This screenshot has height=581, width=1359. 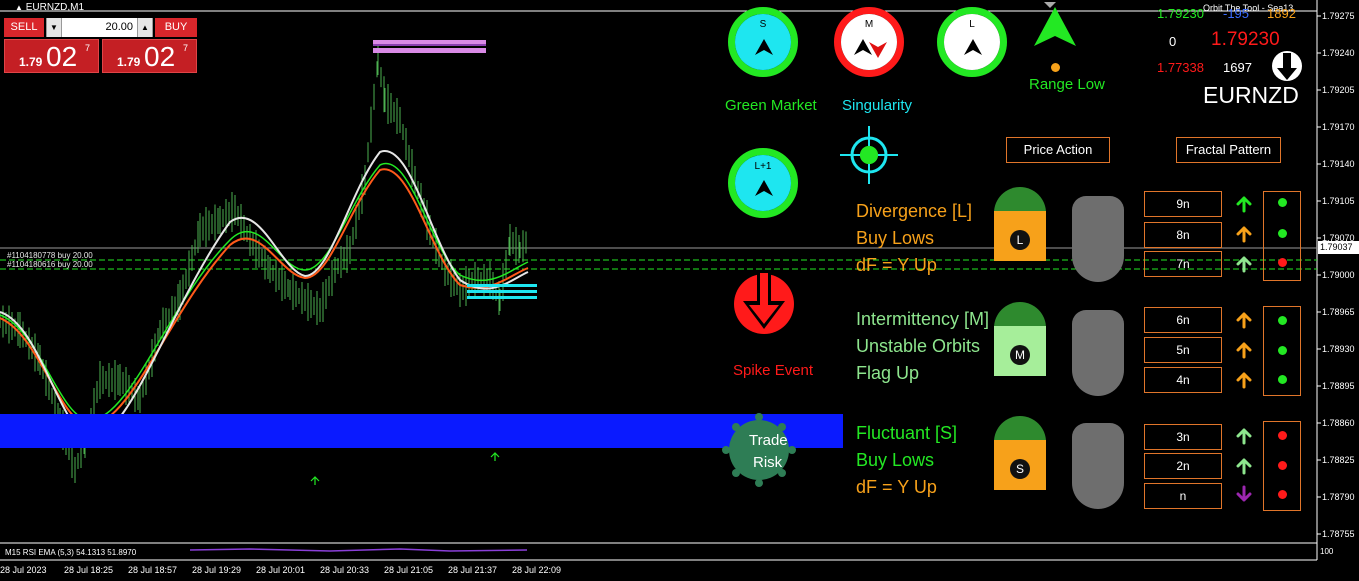 I want to click on fractal-dots-m, so click(x=1282, y=351).